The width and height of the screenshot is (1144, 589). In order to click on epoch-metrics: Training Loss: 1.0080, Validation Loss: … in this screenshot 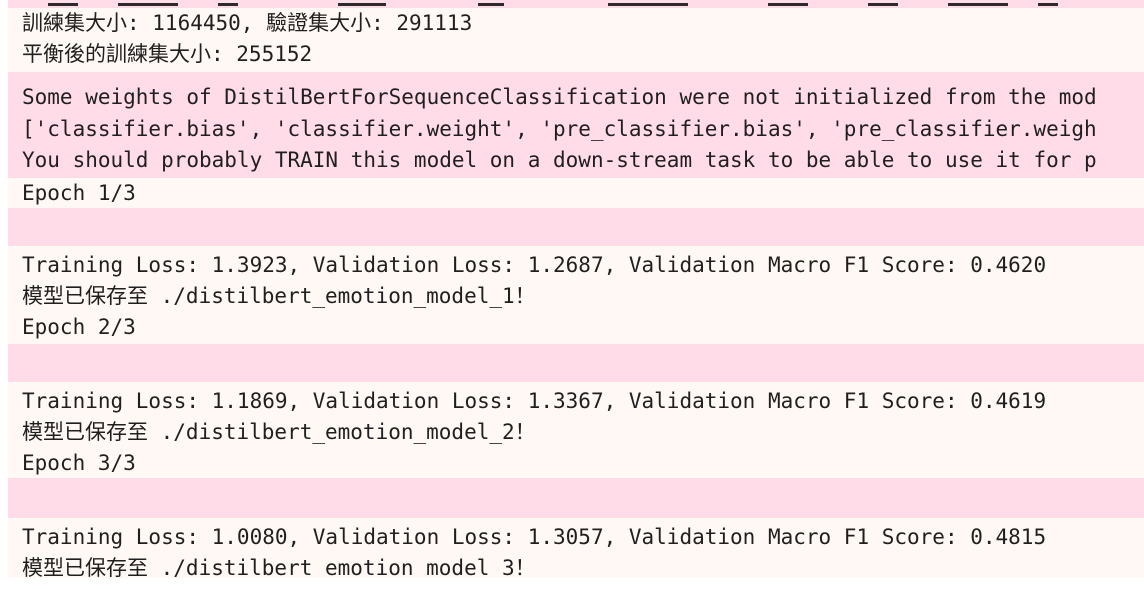, I will do `click(534, 537)`.